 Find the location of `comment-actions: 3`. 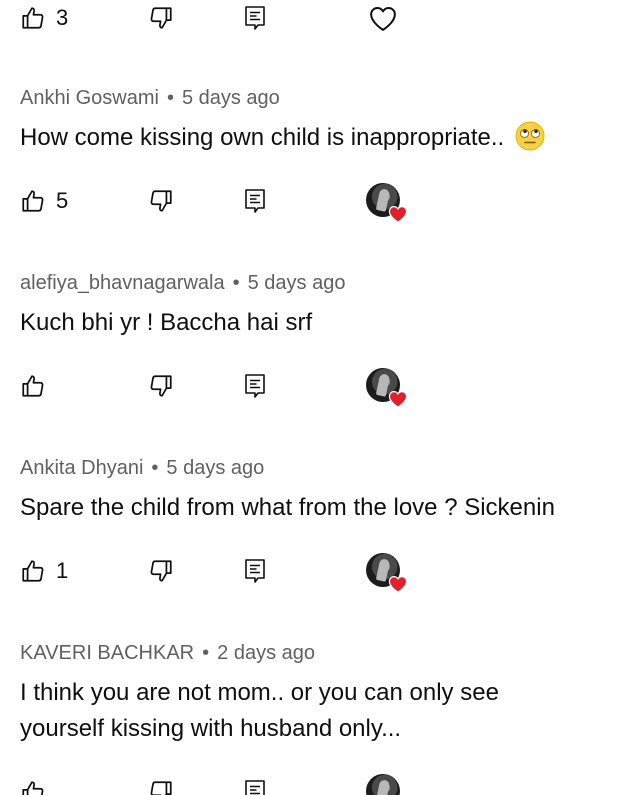

comment-actions: 3 is located at coordinates (320, 19).